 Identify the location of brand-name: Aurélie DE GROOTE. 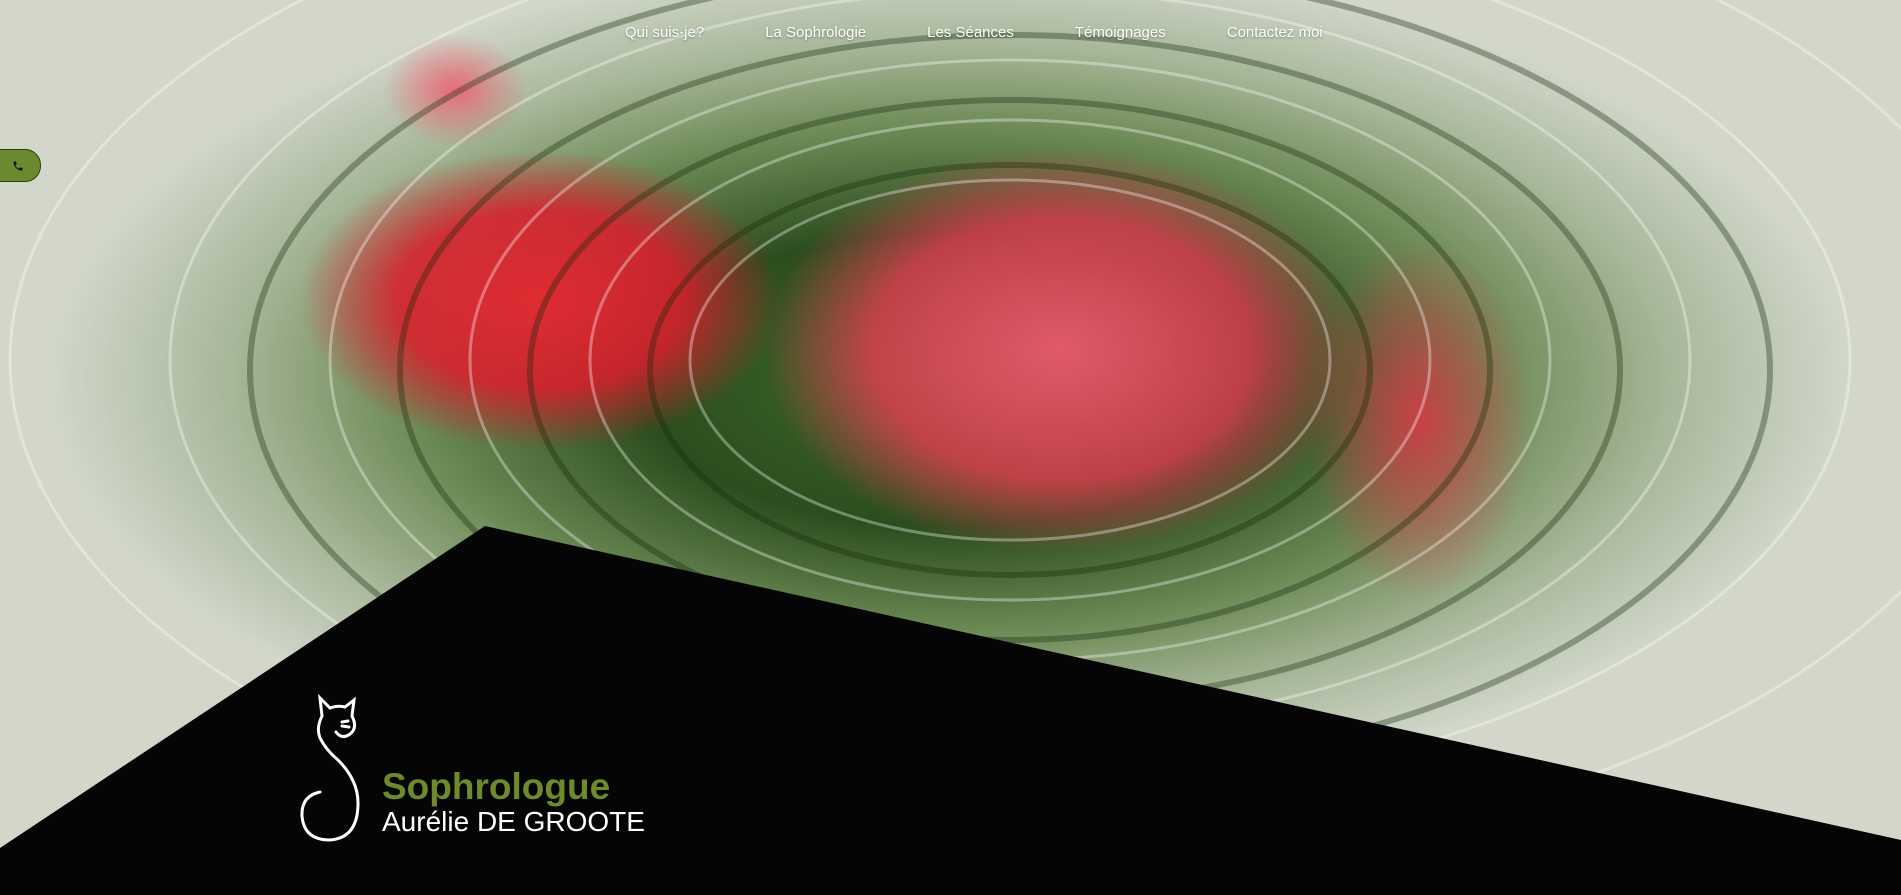
(513, 821).